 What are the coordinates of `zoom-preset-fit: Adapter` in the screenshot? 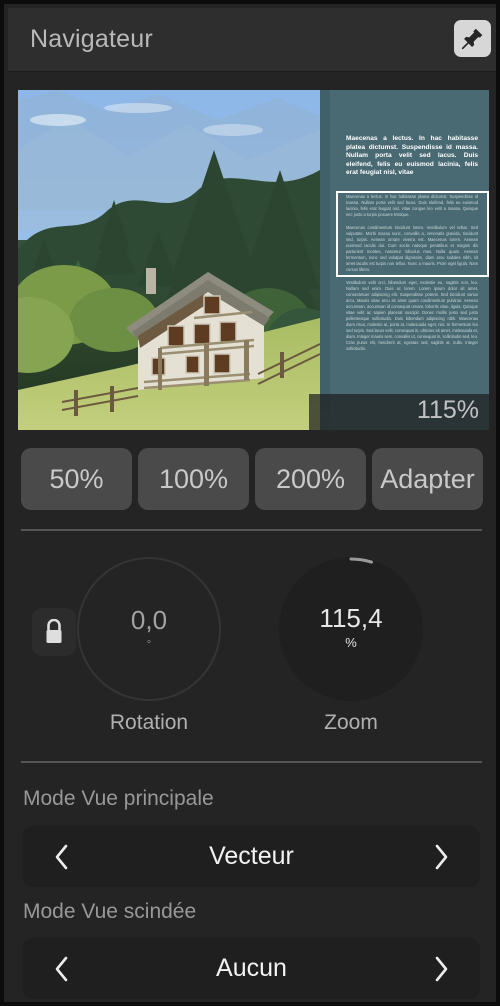 It's located at (427, 479).